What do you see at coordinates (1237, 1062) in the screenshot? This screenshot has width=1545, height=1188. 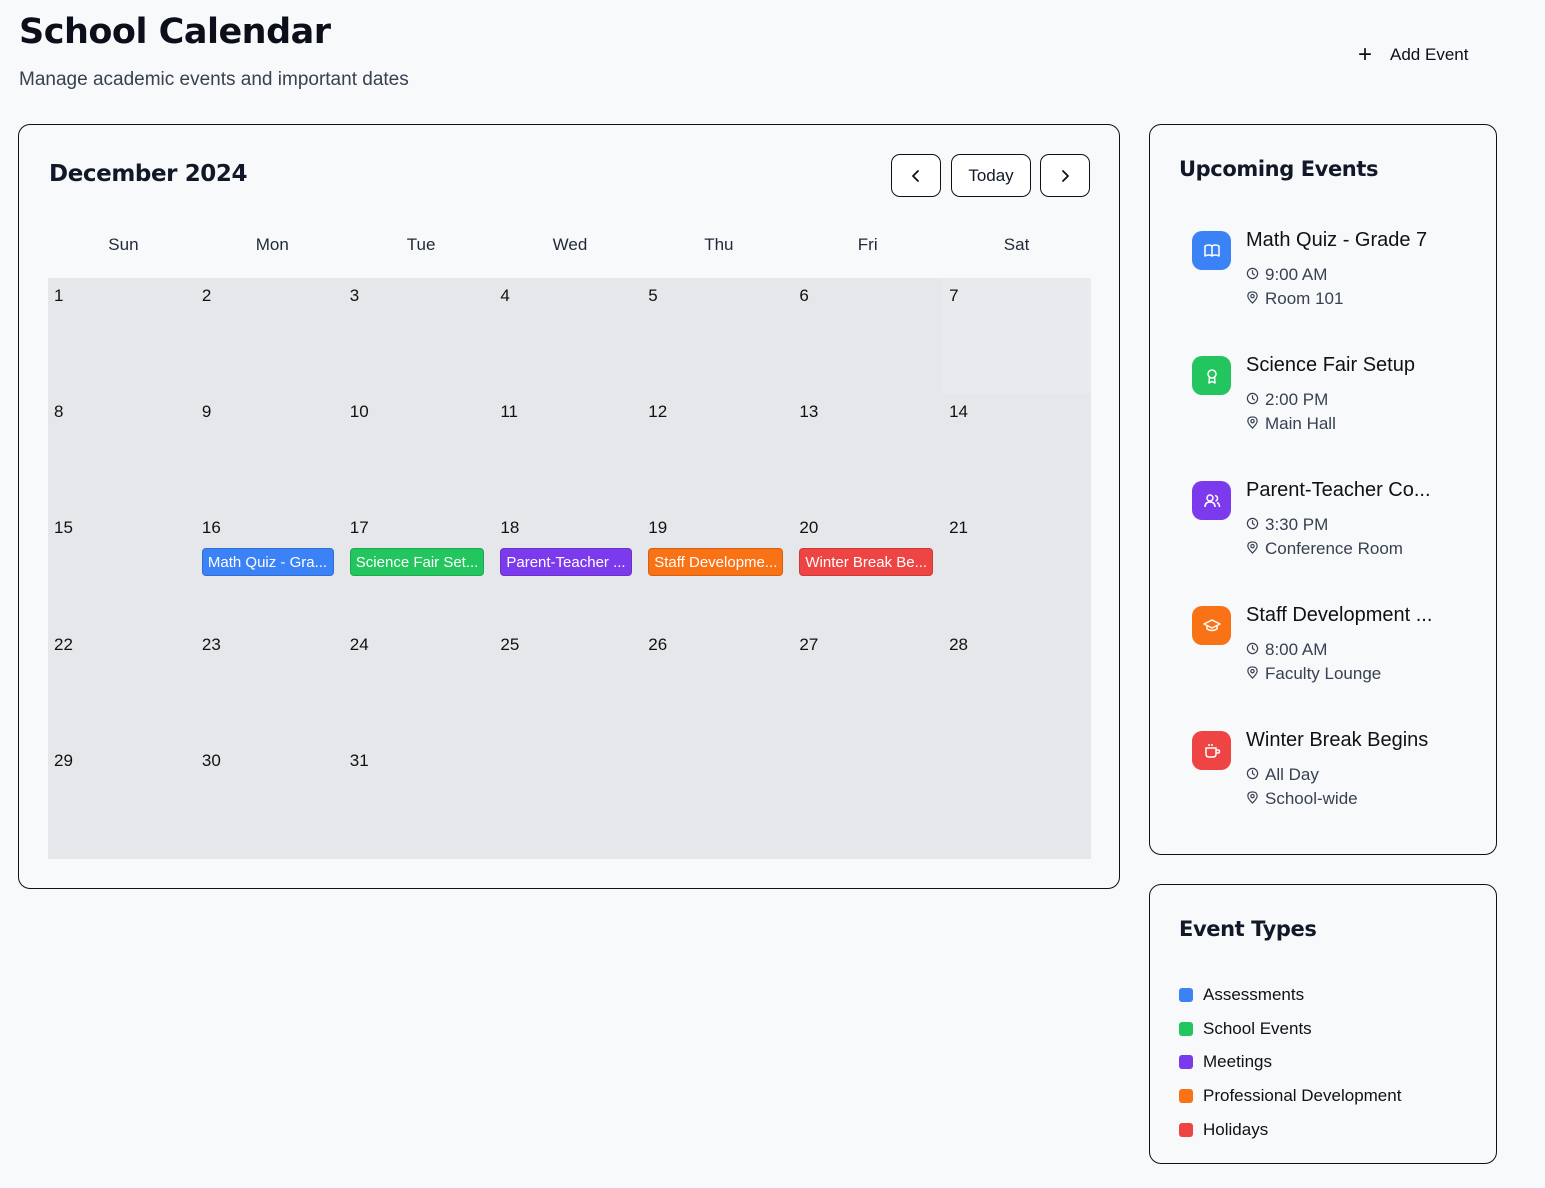 I see `event-type-label: Meetings` at bounding box center [1237, 1062].